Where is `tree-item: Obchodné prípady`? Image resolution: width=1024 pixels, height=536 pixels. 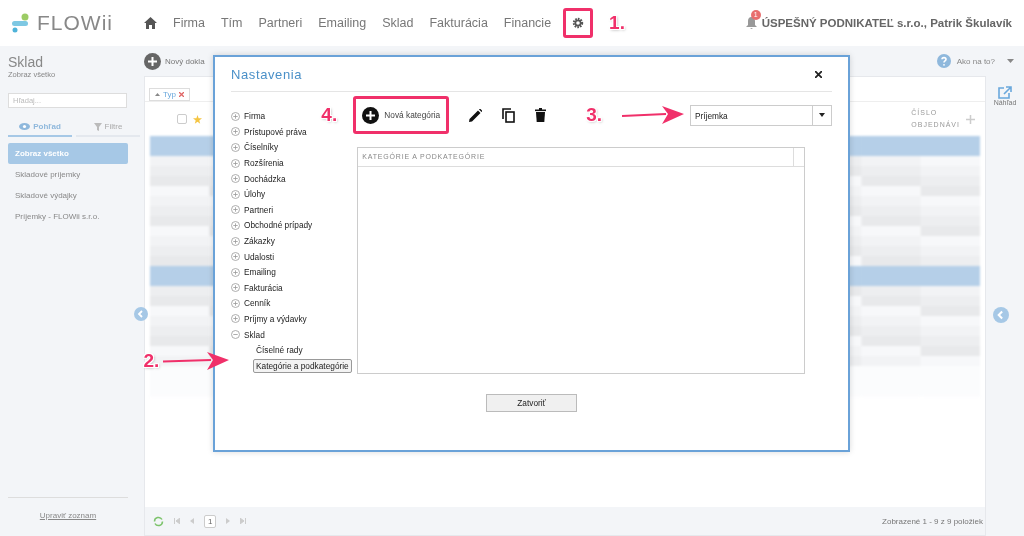
tree-item: Obchodné prípady is located at coordinates (278, 225).